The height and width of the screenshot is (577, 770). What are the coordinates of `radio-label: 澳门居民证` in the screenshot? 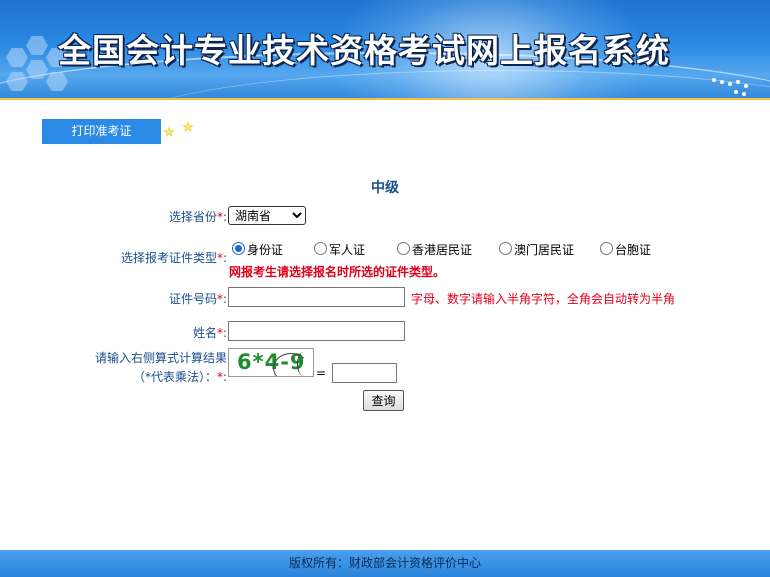 It's located at (544, 250).